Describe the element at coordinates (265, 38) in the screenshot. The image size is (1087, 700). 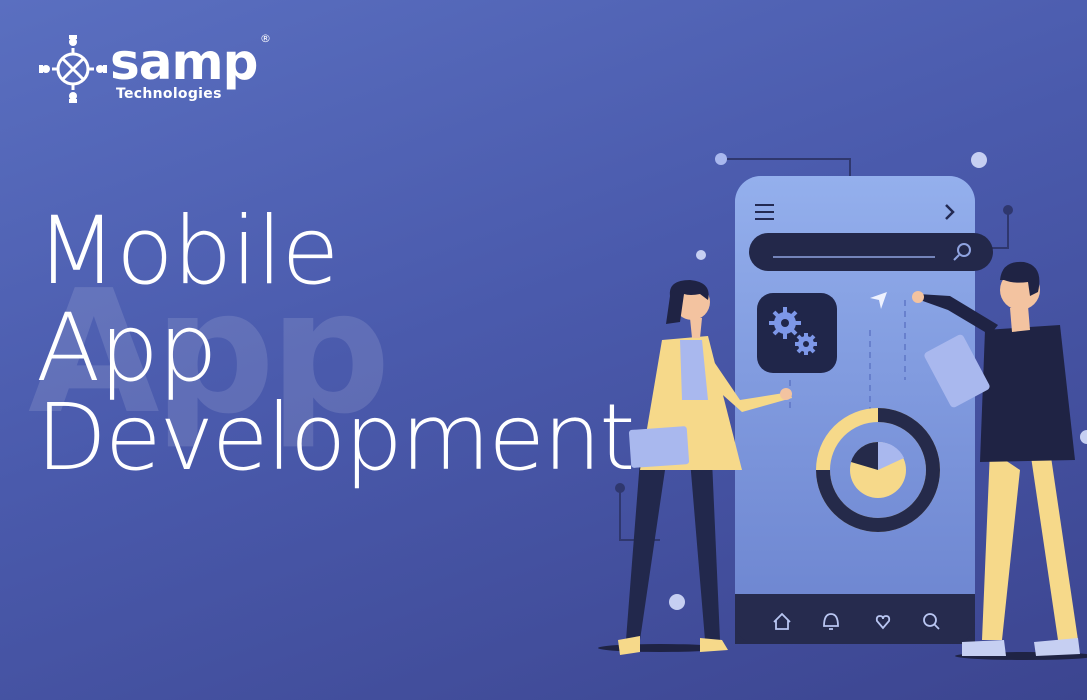
I see `registered-mark: ®` at that location.